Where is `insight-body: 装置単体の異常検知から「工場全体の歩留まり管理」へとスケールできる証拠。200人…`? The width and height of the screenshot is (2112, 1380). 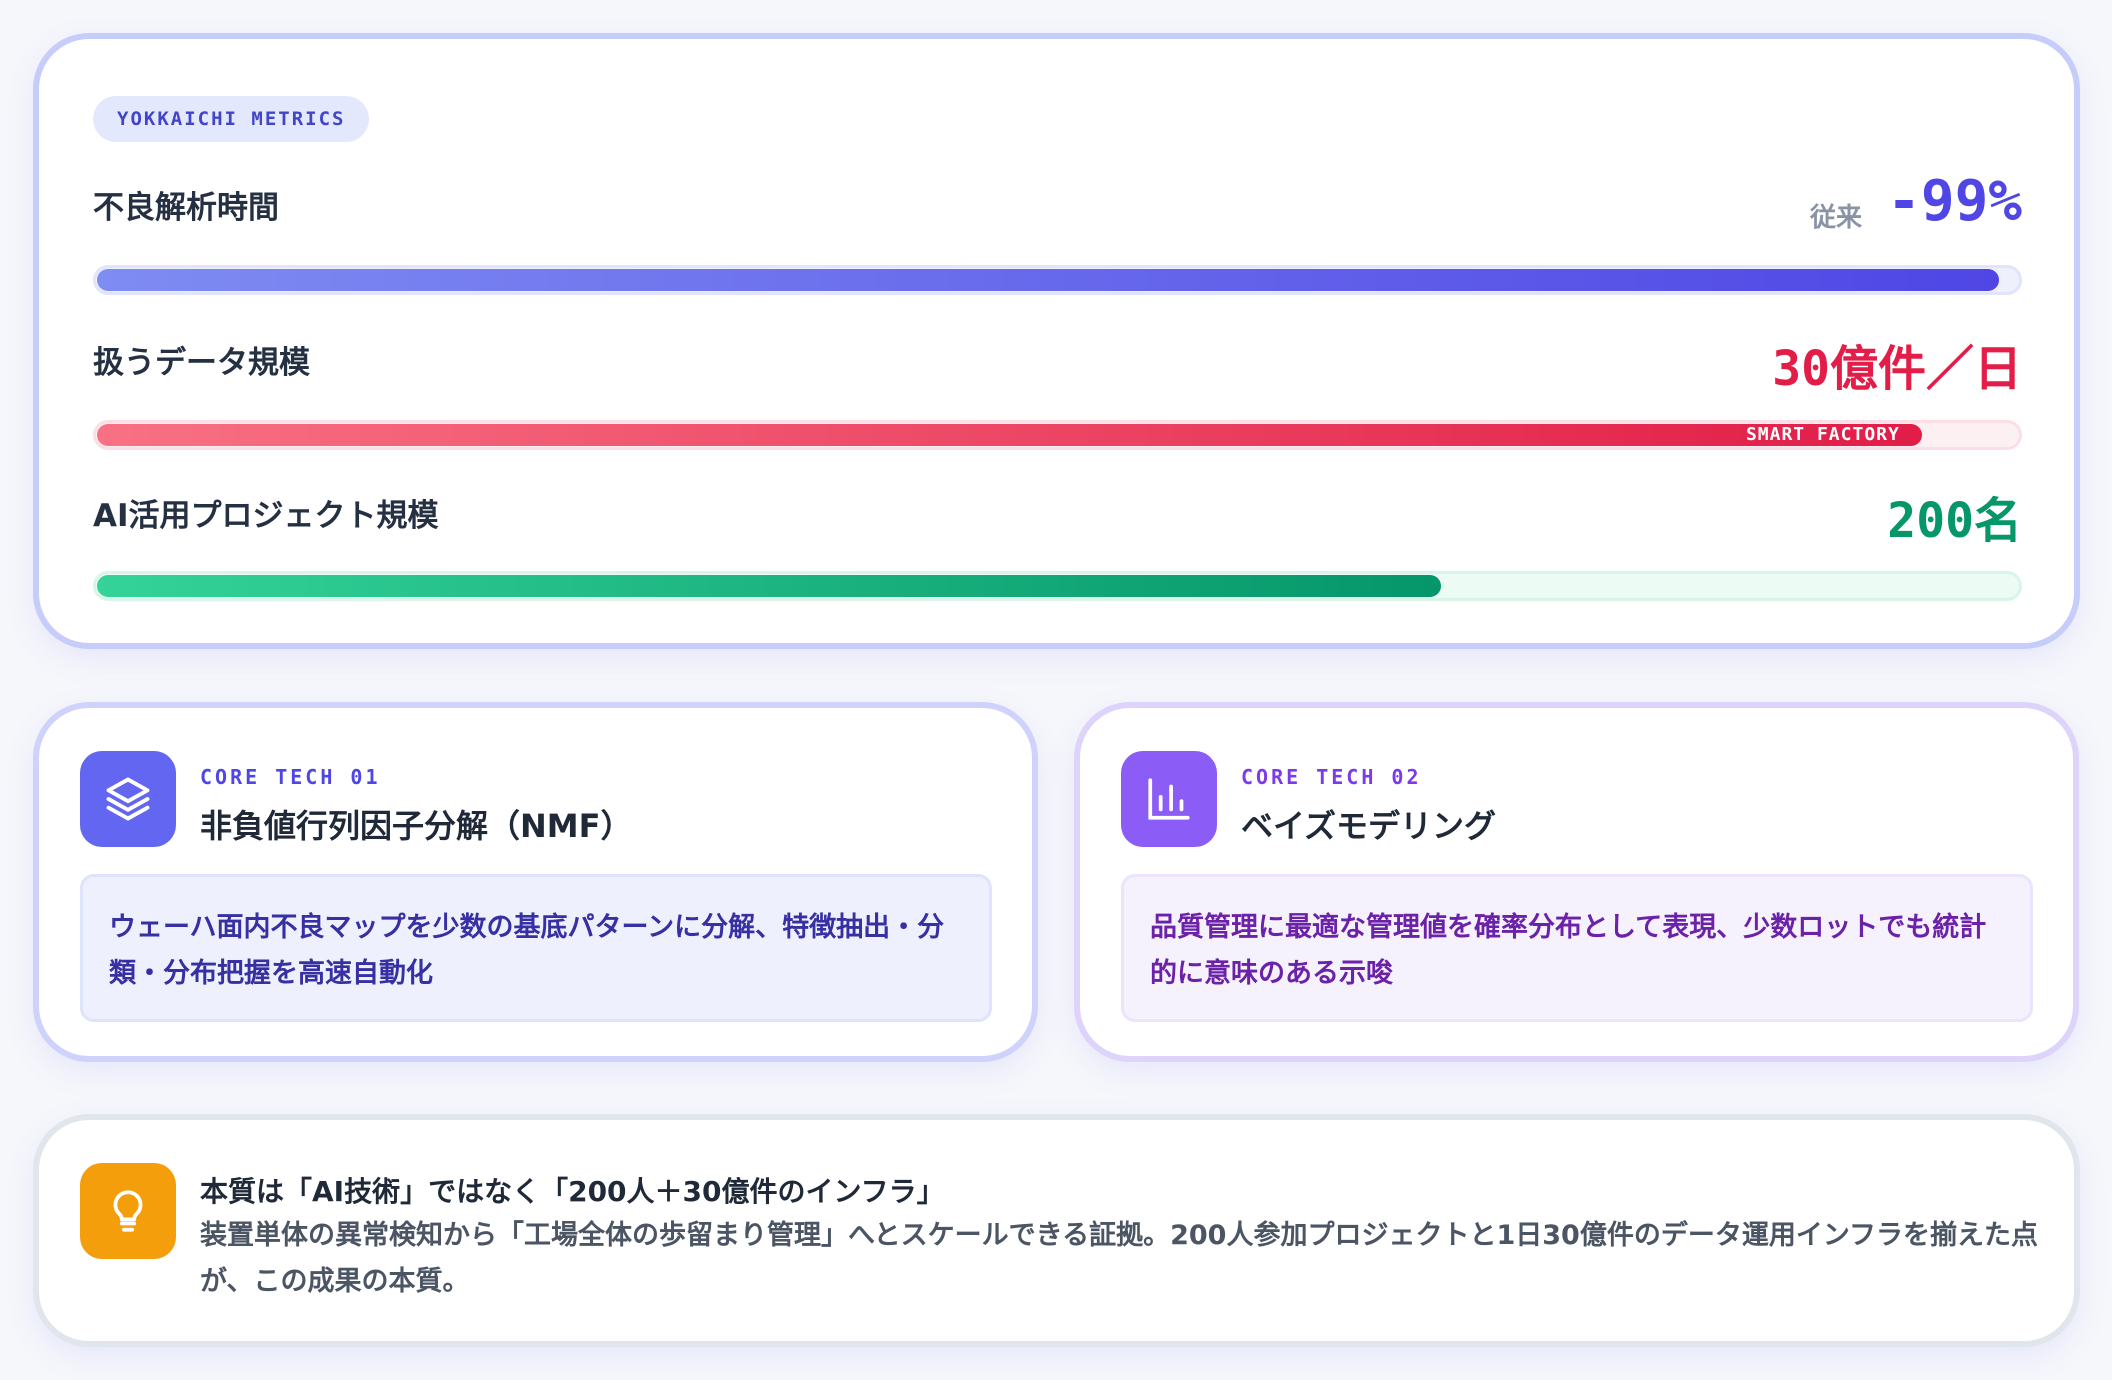 insight-body: 装置単体の異常検知から「工場全体の歩留まり管理」へとスケールできる証拠。200人… is located at coordinates (1119, 1258).